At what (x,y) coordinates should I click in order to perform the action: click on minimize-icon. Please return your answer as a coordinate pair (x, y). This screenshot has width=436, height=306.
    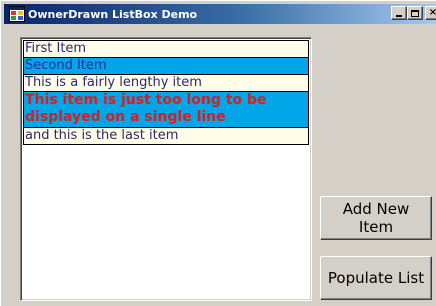
    Looking at the image, I should click on (399, 16).